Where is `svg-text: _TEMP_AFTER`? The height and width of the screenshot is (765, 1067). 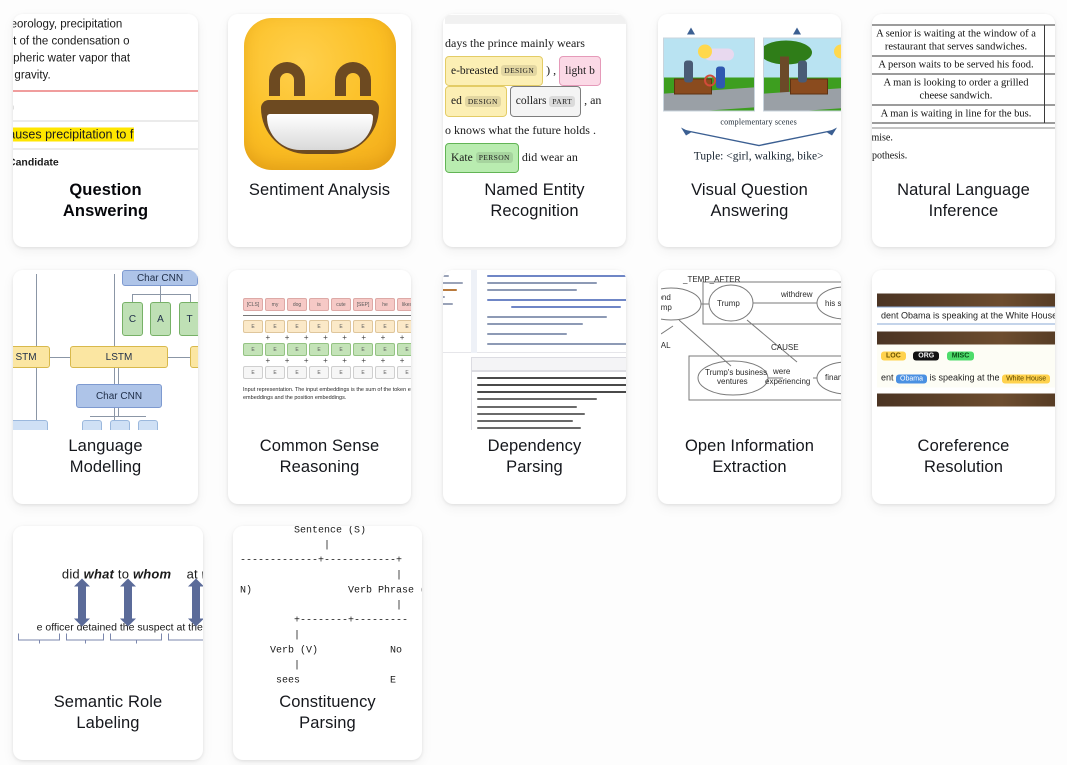
svg-text: _TEMP_AFTER is located at coordinates (711, 279).